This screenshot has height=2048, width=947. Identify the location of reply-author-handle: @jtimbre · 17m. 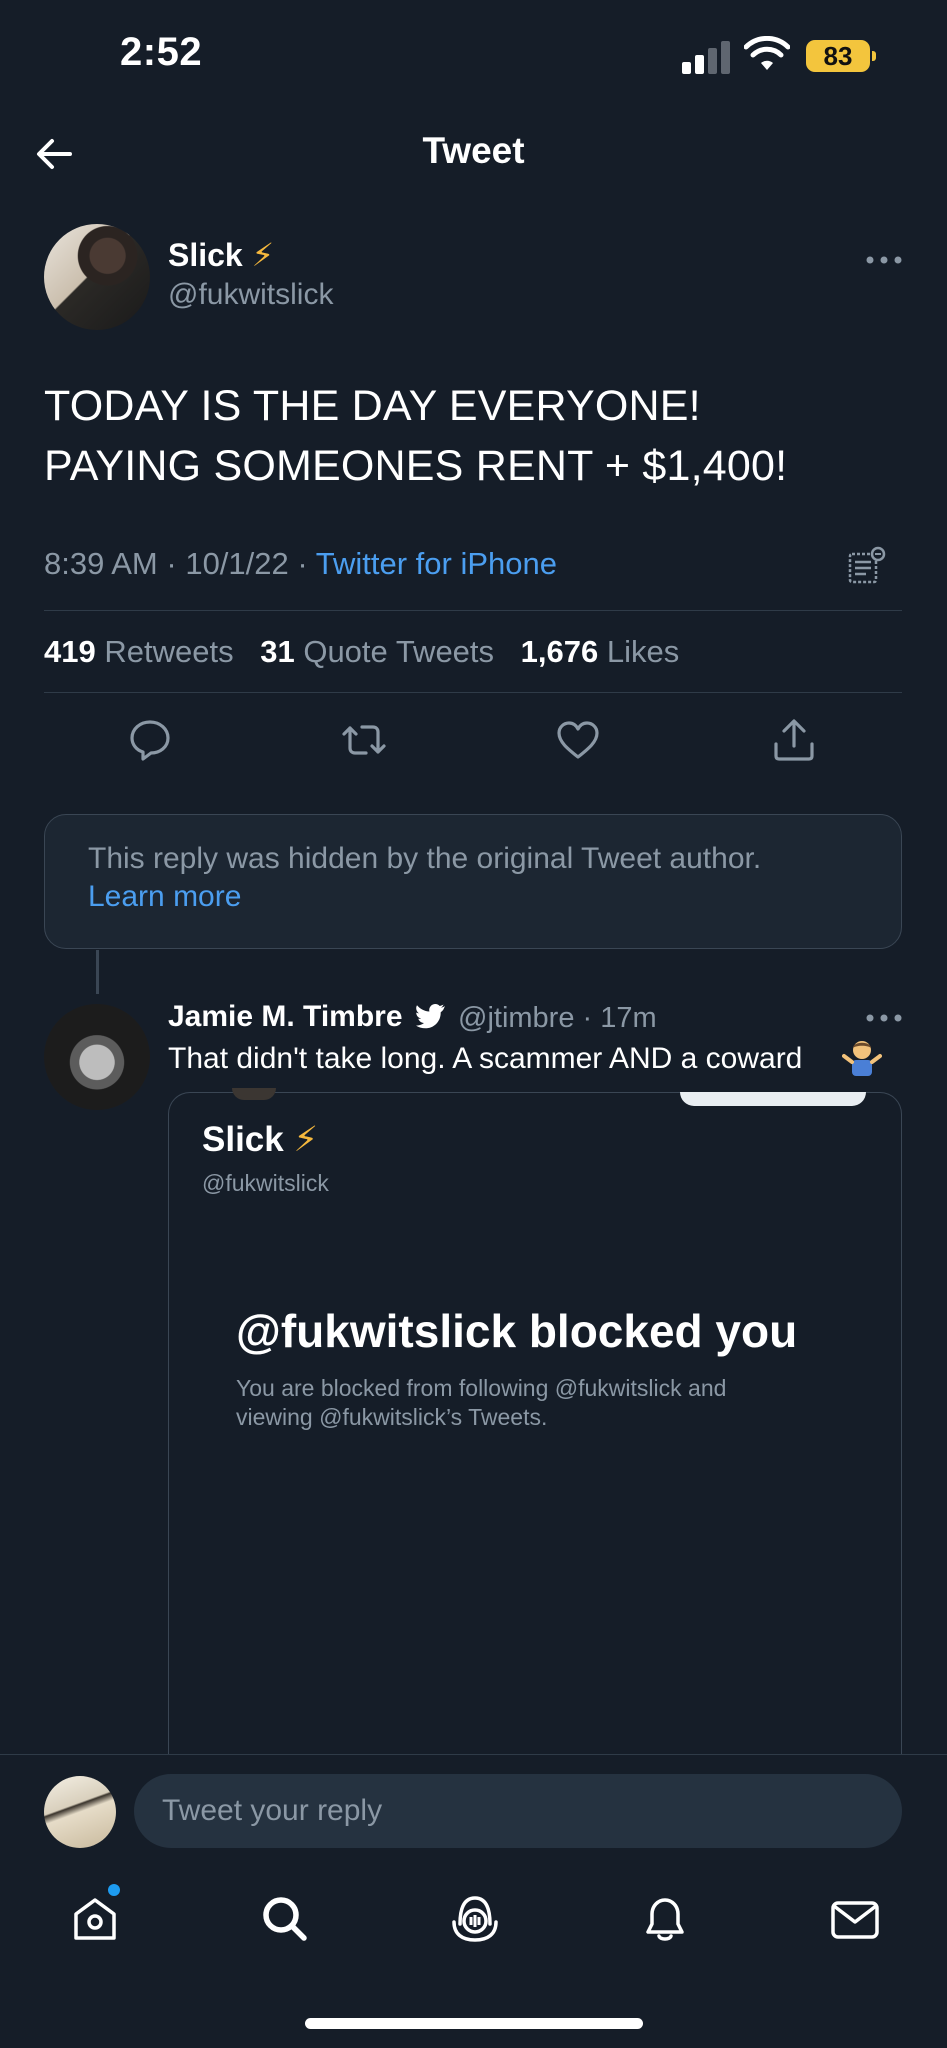
(557, 1018).